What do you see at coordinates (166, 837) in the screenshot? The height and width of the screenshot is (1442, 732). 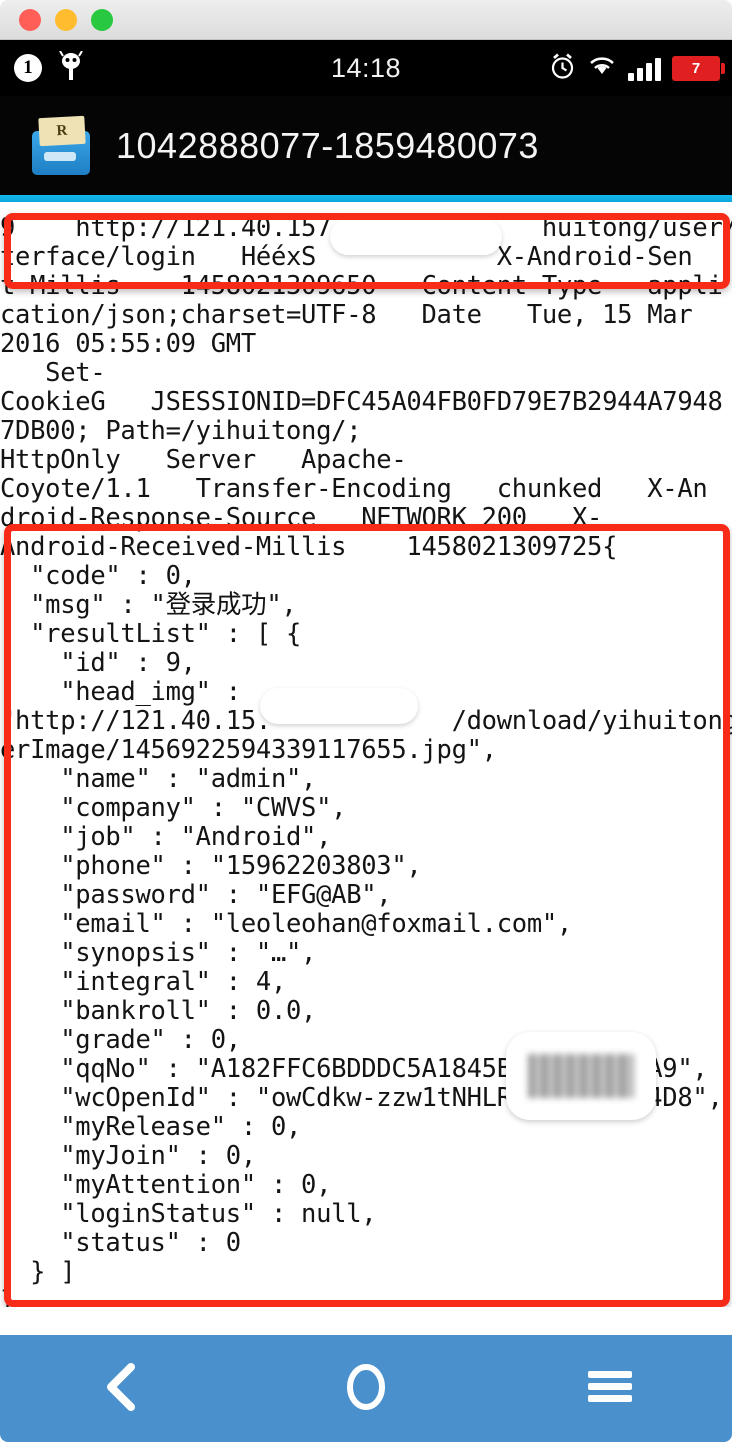 I see `log-line: "job" : "Android",` at bounding box center [166, 837].